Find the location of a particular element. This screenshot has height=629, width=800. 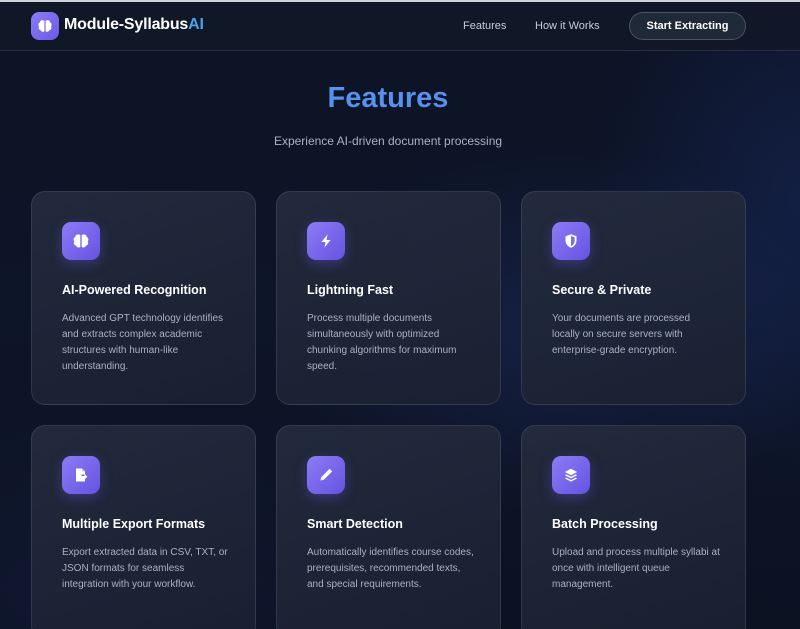

file-export-icon is located at coordinates (81, 475).